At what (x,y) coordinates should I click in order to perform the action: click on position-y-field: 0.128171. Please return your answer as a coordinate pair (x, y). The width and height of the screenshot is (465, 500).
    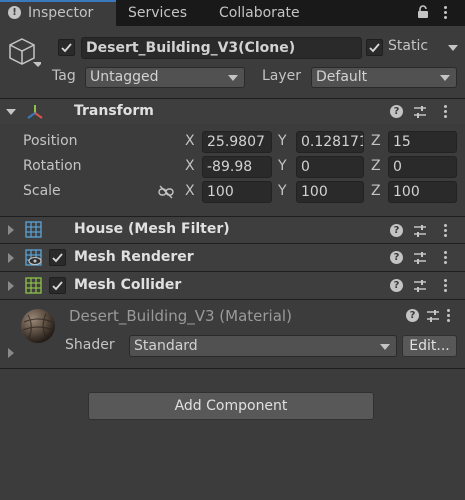
    Looking at the image, I should click on (330, 142).